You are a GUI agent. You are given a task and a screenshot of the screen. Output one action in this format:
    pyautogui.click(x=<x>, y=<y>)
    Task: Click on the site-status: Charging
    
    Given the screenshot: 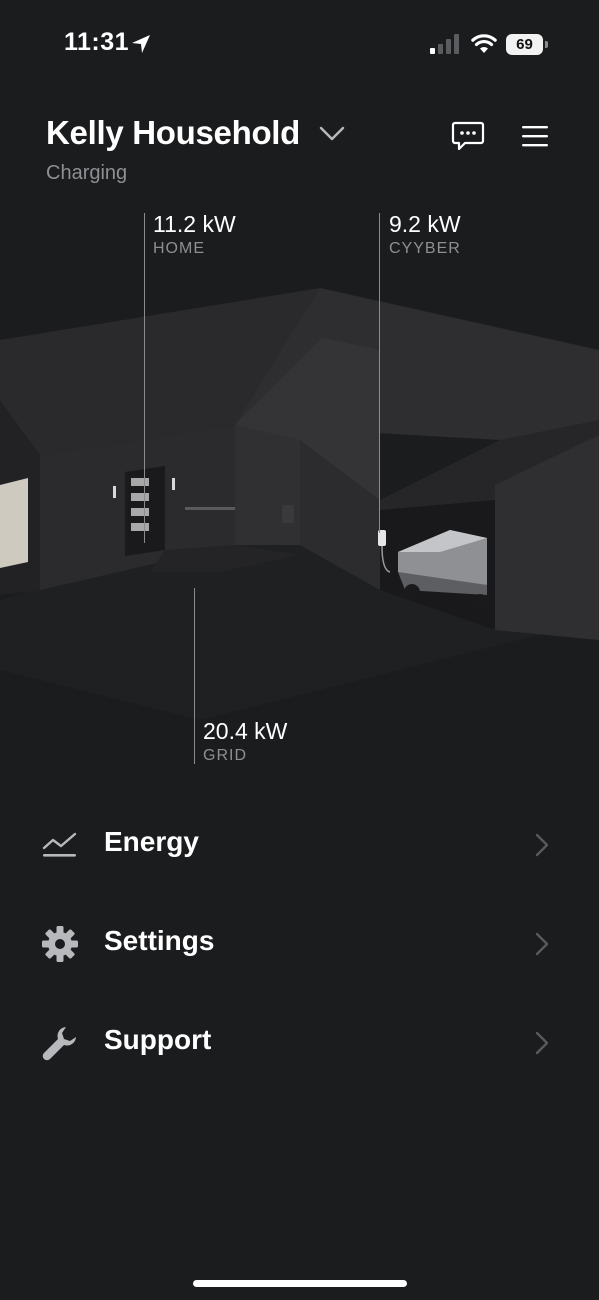 What is the action you would take?
    pyautogui.click(x=87, y=173)
    